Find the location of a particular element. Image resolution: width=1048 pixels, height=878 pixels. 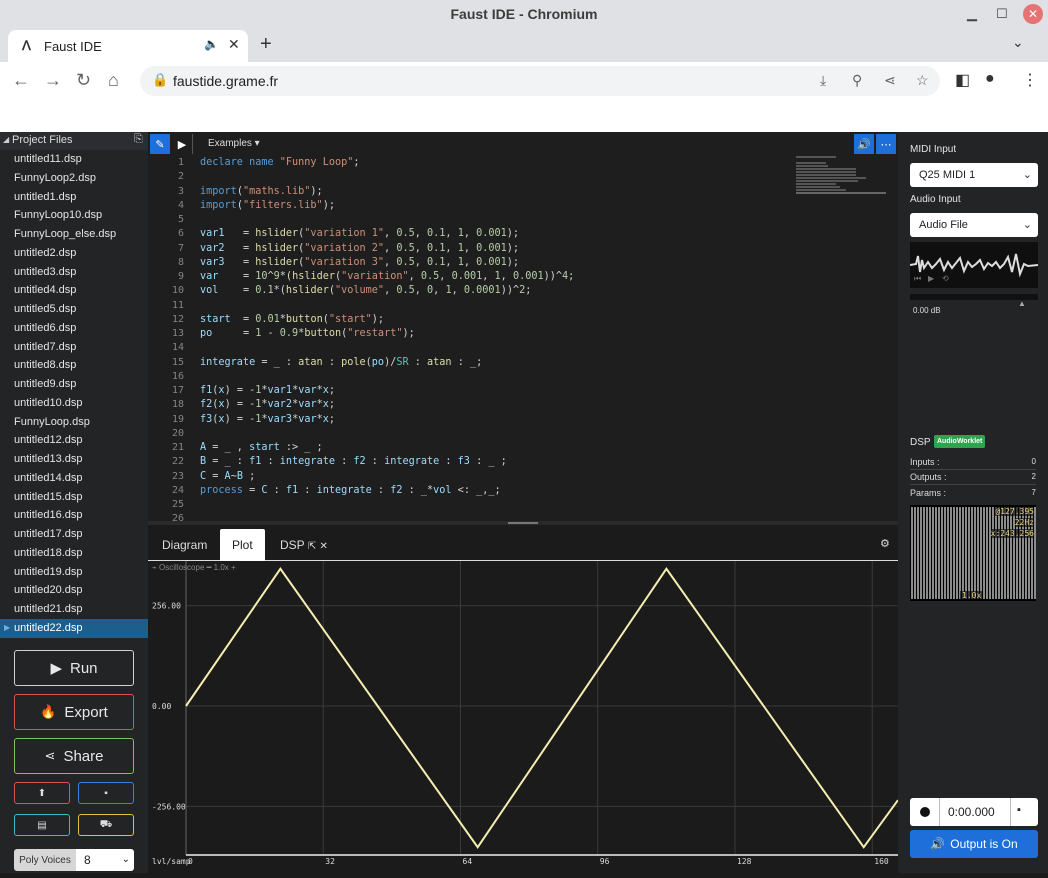

file-item: untitled19.dsp is located at coordinates (74, 572).